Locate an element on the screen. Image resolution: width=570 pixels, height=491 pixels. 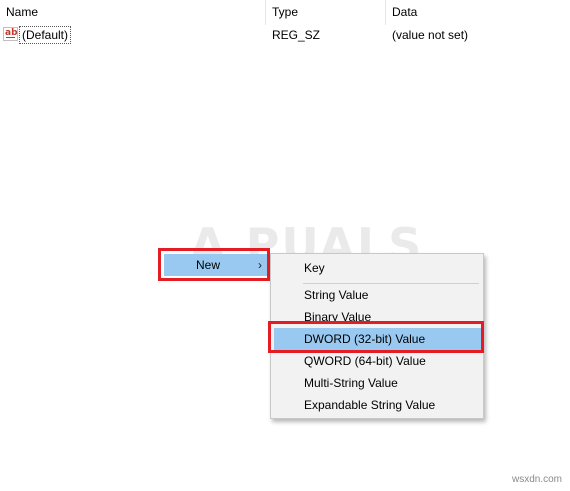
column-header: Name Type Data is located at coordinates (285, 12).